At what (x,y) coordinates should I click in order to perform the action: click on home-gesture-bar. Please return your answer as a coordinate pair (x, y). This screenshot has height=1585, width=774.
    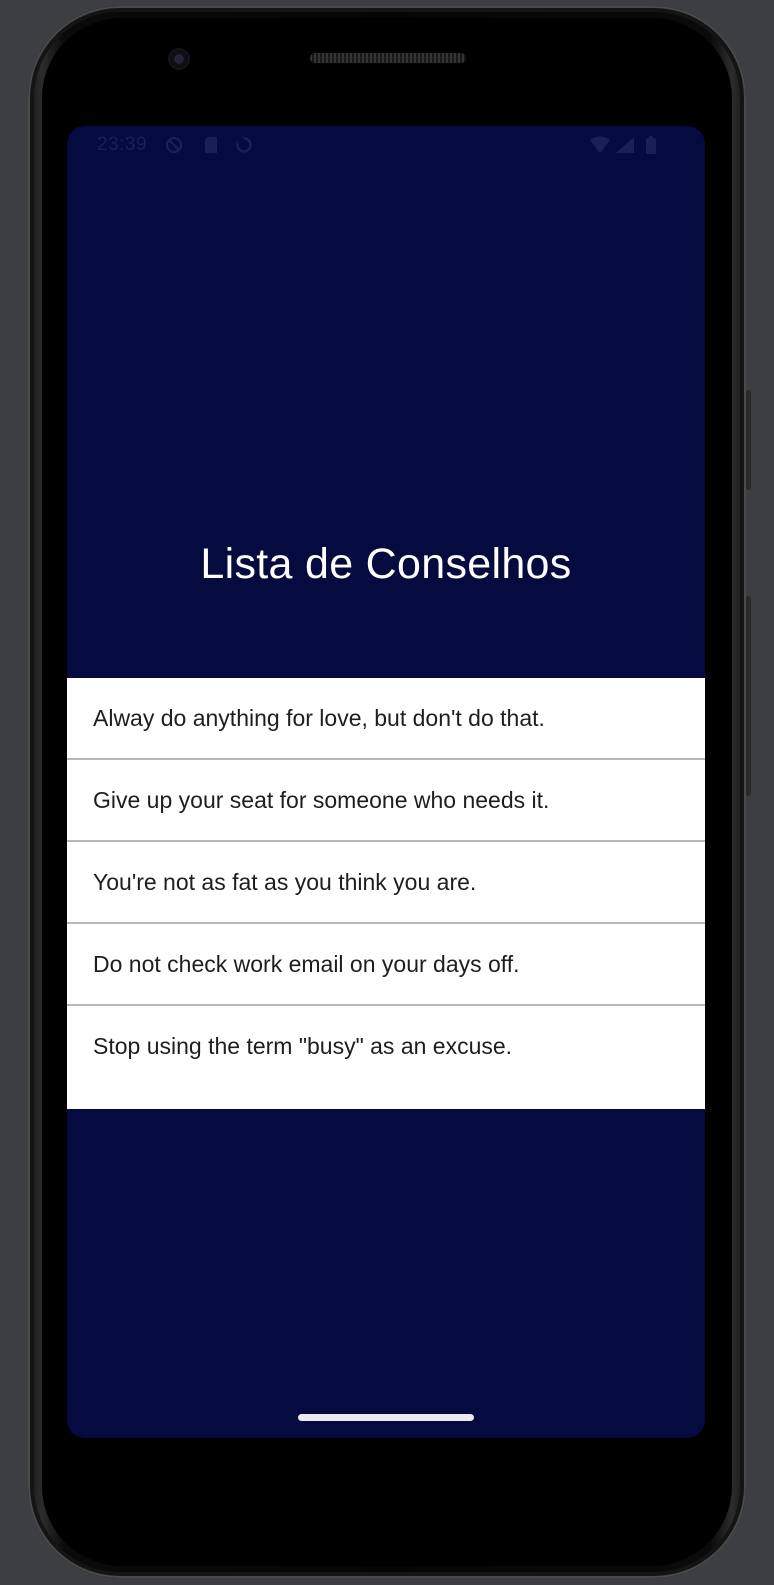
    Looking at the image, I should click on (386, 1417).